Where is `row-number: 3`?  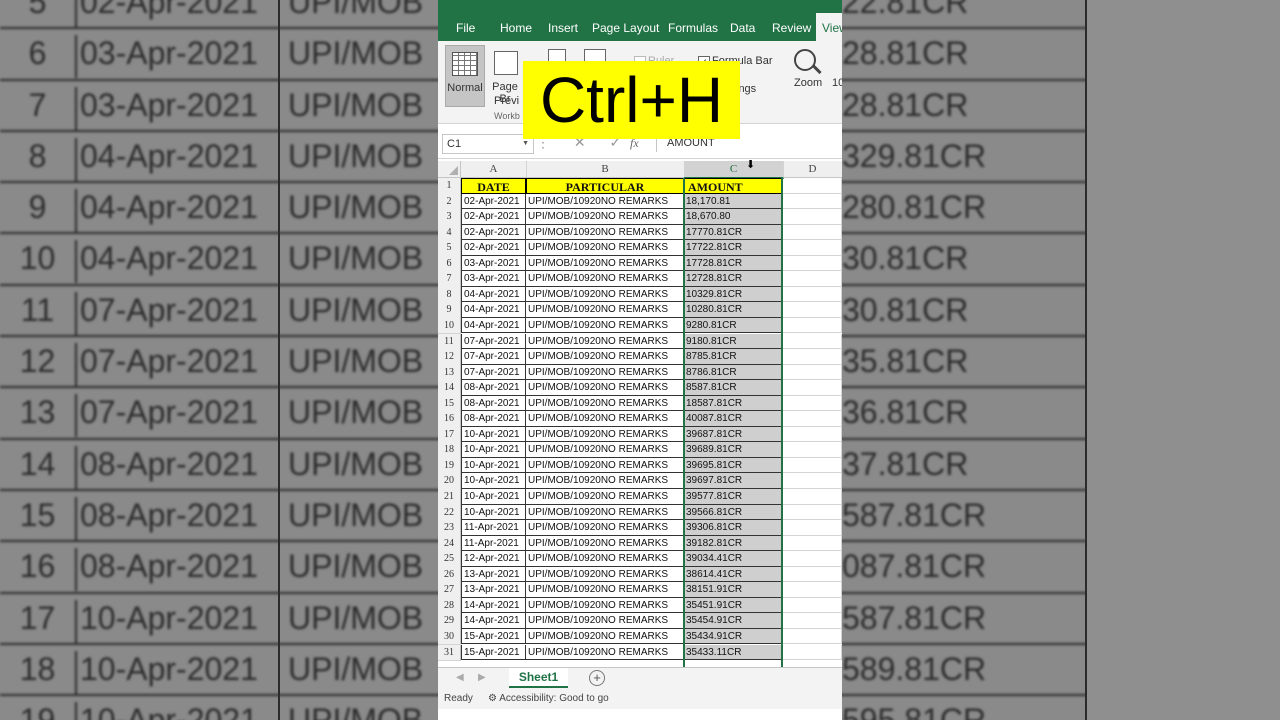
row-number: 3 is located at coordinates (449, 217).